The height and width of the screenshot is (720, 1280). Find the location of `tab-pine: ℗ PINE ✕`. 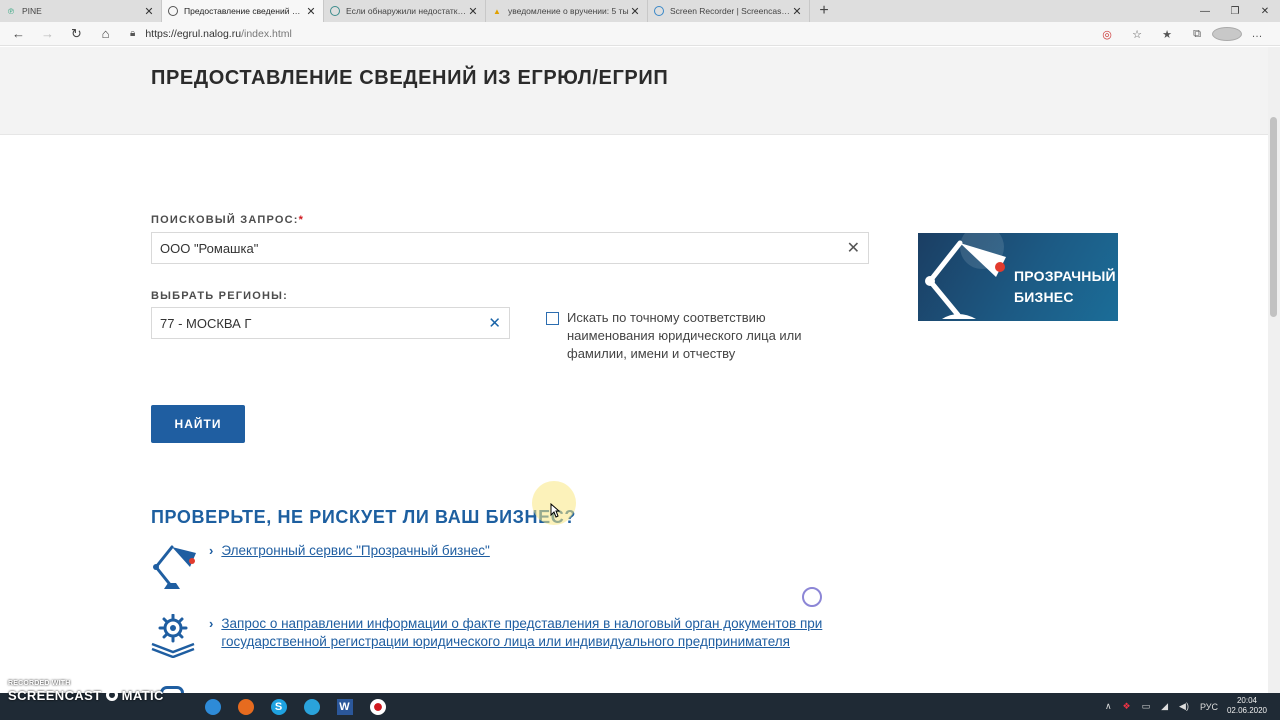

tab-pine: ℗ PINE ✕ is located at coordinates (81, 11).